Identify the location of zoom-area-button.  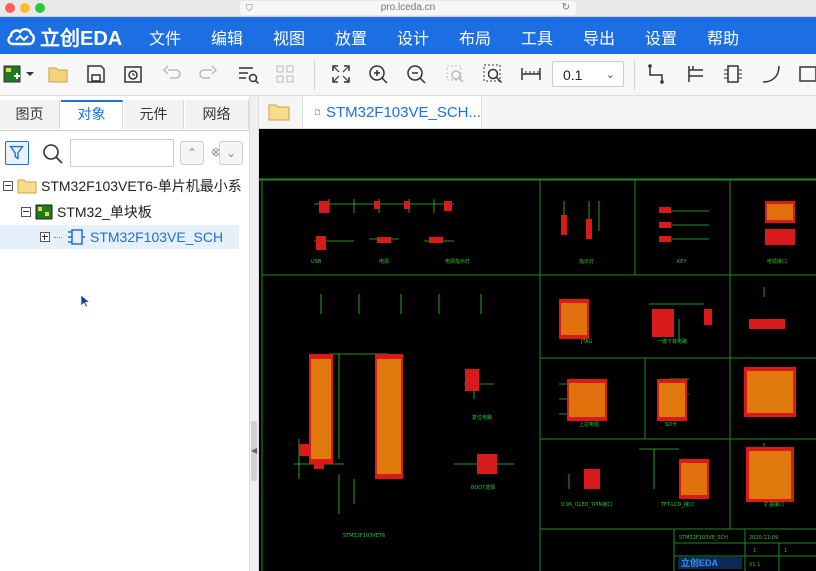
(455, 74).